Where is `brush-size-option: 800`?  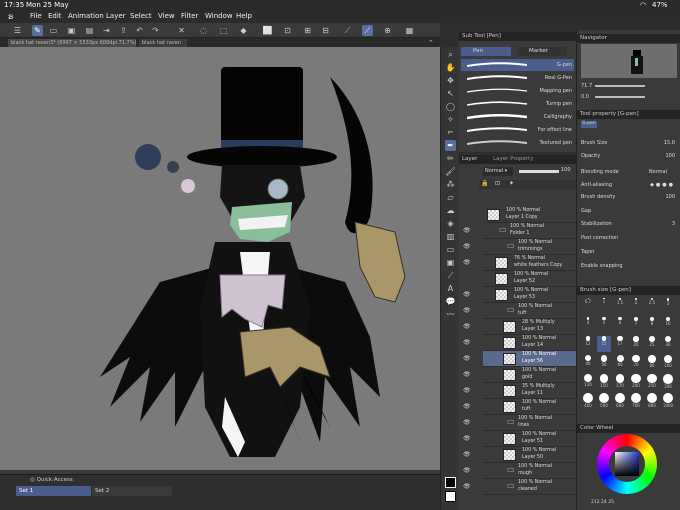
brush-size-option: 800 is located at coordinates (652, 401).